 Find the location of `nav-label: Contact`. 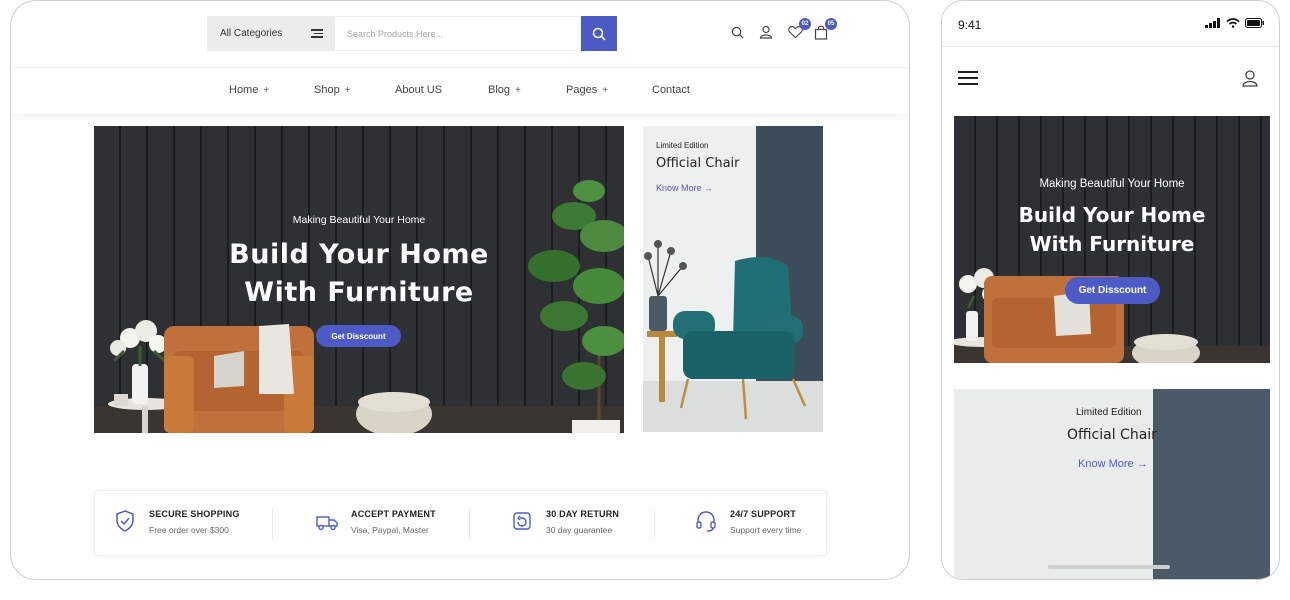

nav-label: Contact is located at coordinates (671, 90).